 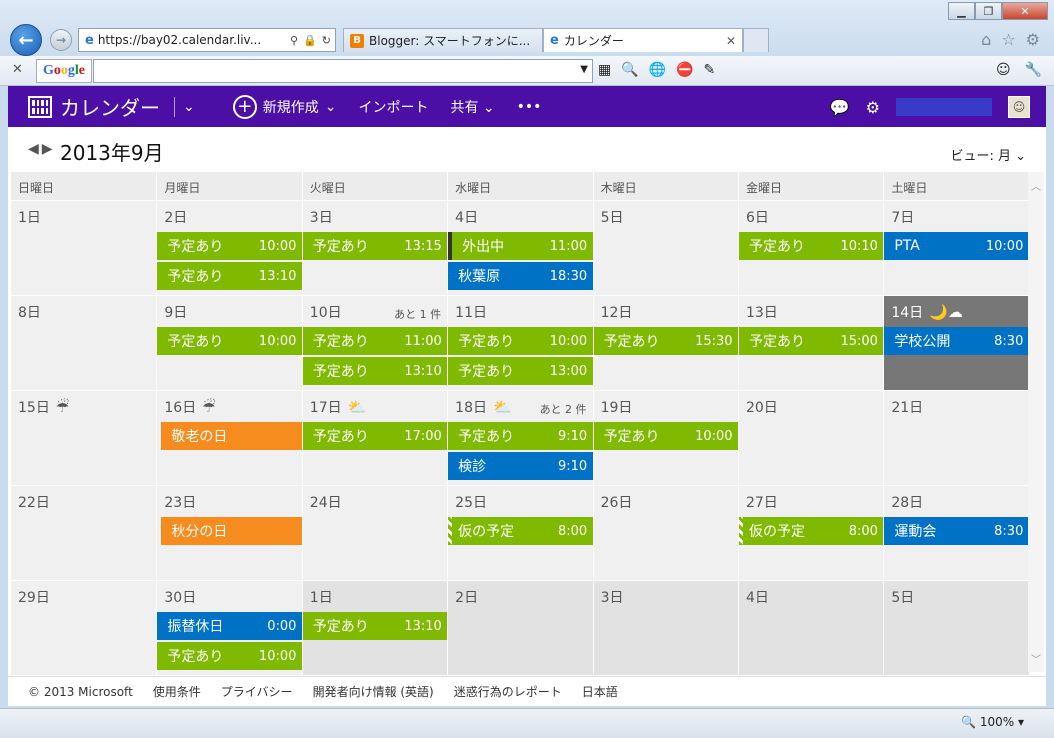 What do you see at coordinates (26, 40) in the screenshot?
I see `back-button: ←` at bounding box center [26, 40].